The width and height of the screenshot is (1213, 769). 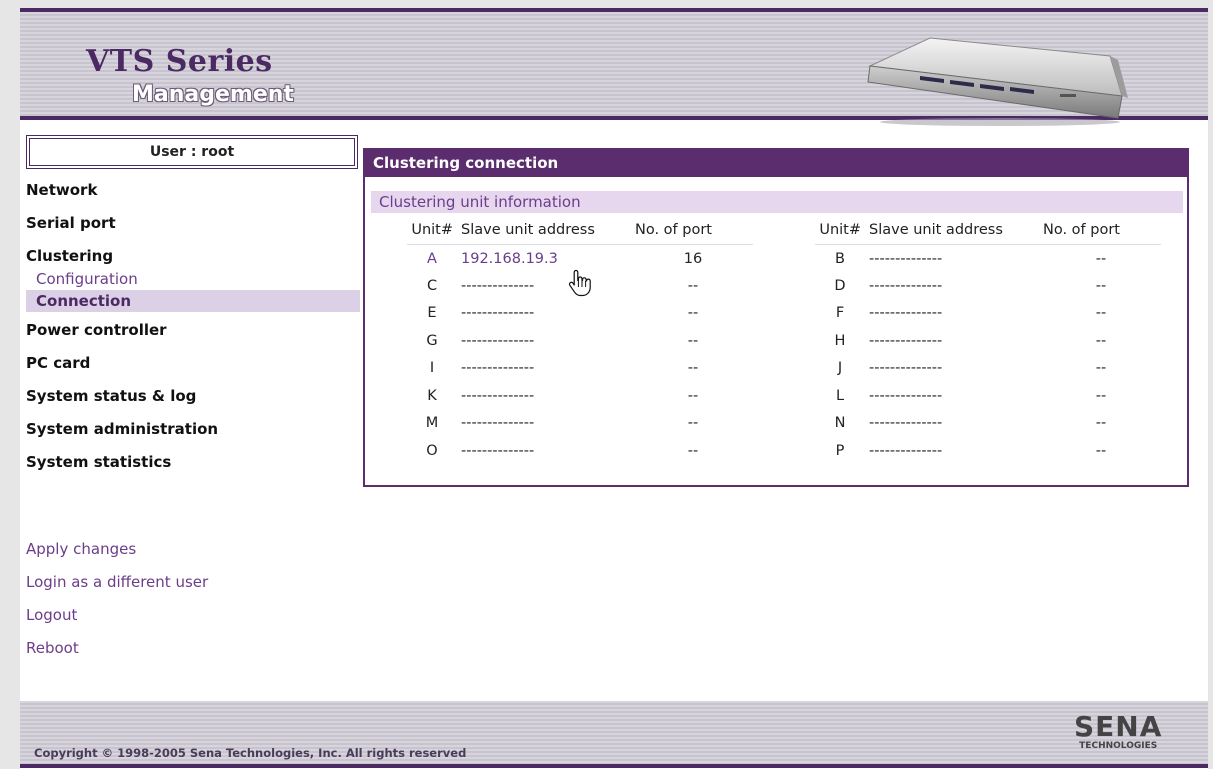 What do you see at coordinates (580, 369) in the screenshot?
I see `table-row: I -------------- --` at bounding box center [580, 369].